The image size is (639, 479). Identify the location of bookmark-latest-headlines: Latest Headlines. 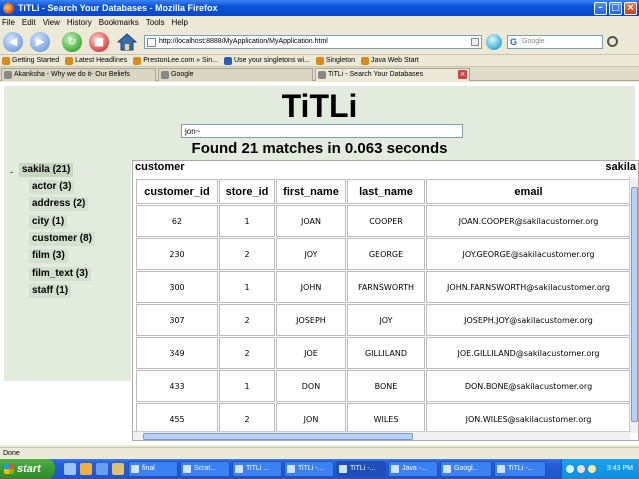
(96, 60).